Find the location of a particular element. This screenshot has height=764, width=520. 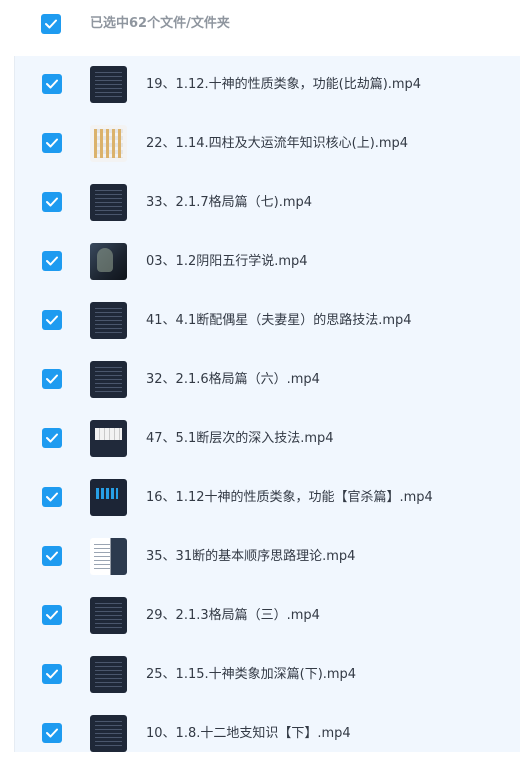

file-name: 19、1.12.十神的性质类象，功能(比劫篇).mp4 is located at coordinates (284, 84).